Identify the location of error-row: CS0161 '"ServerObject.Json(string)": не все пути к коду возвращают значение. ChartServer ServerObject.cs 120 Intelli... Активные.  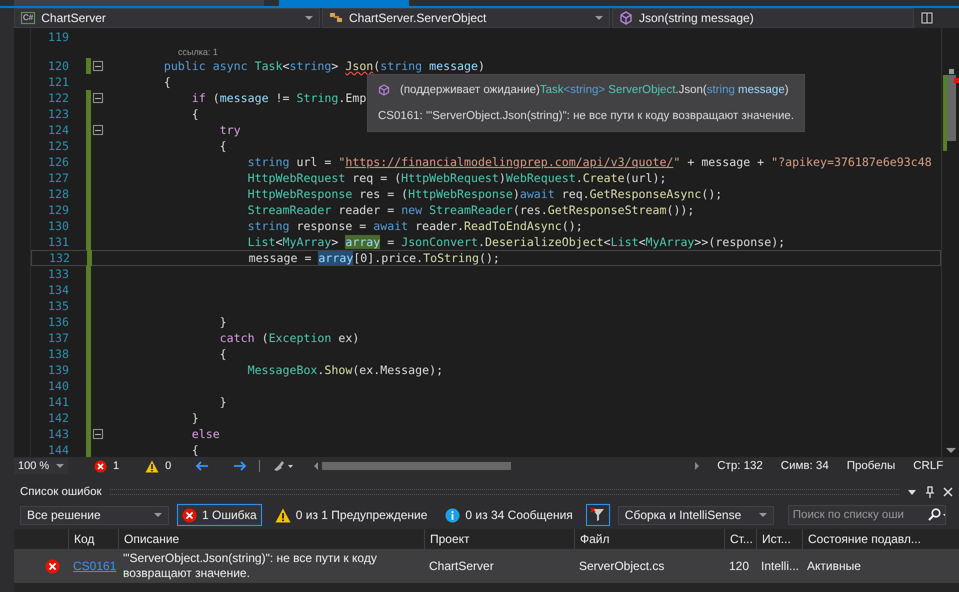
(486, 566).